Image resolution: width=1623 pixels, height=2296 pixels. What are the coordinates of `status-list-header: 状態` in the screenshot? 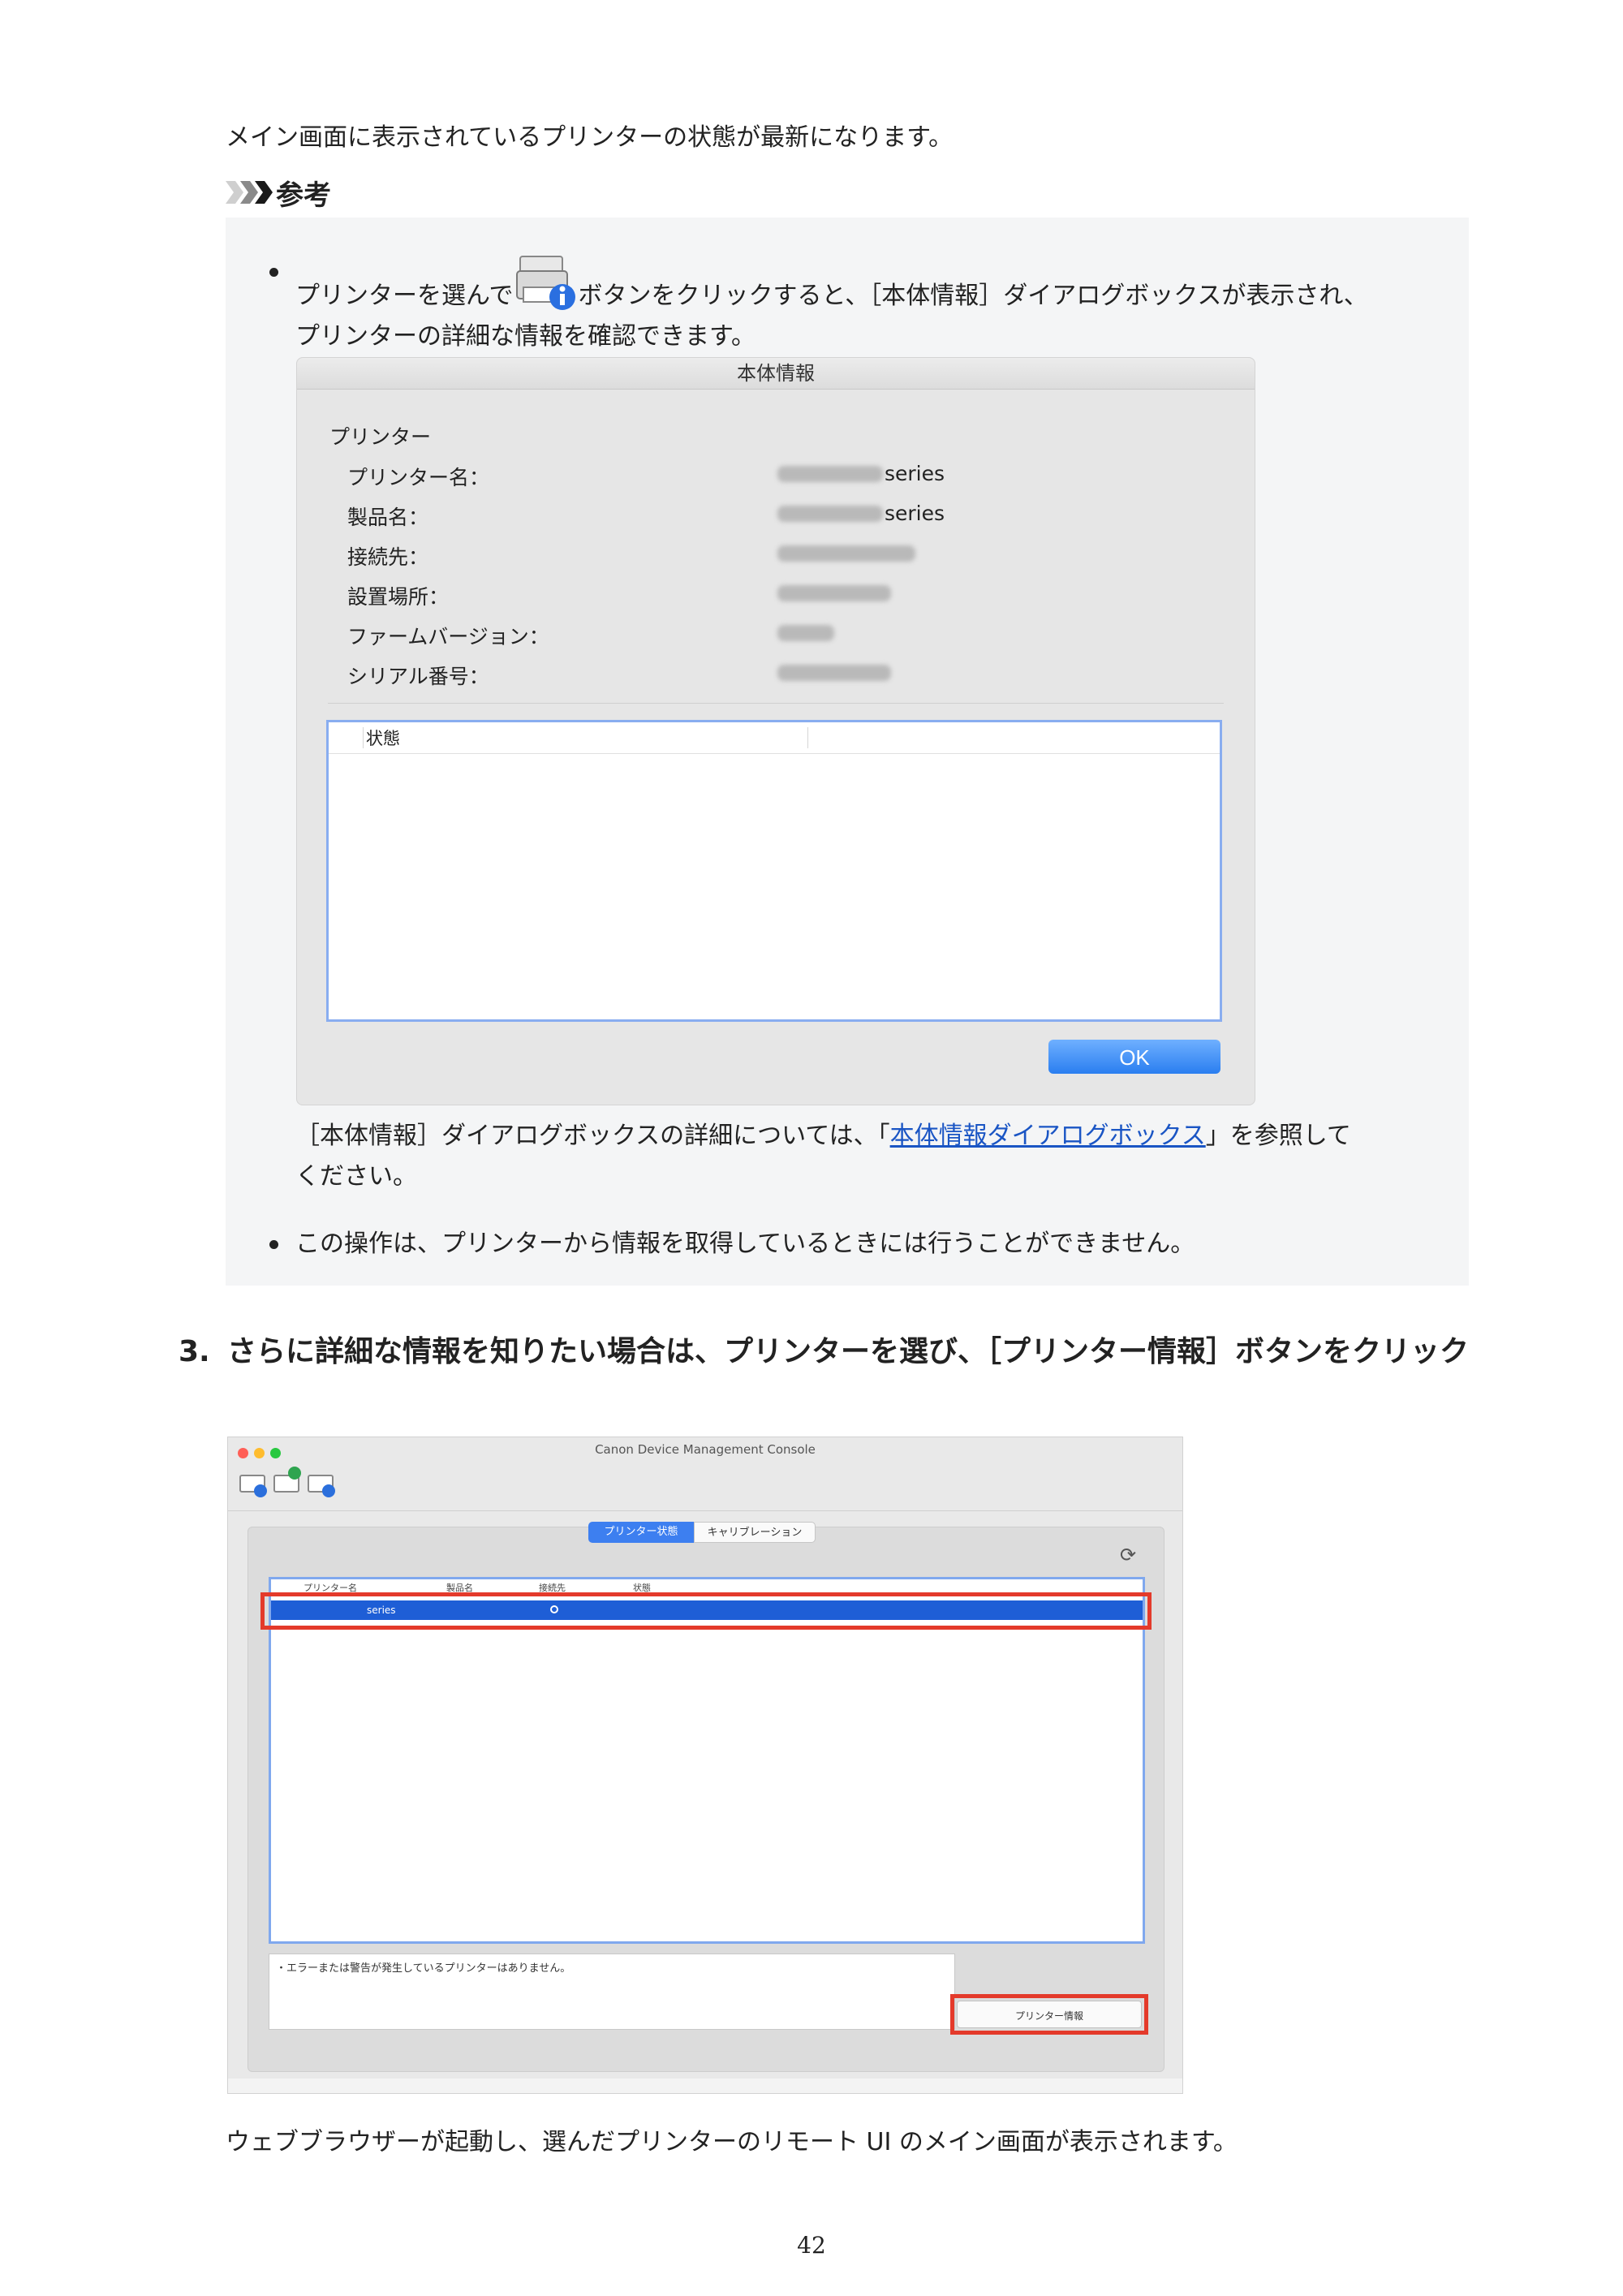 It's located at (774, 738).